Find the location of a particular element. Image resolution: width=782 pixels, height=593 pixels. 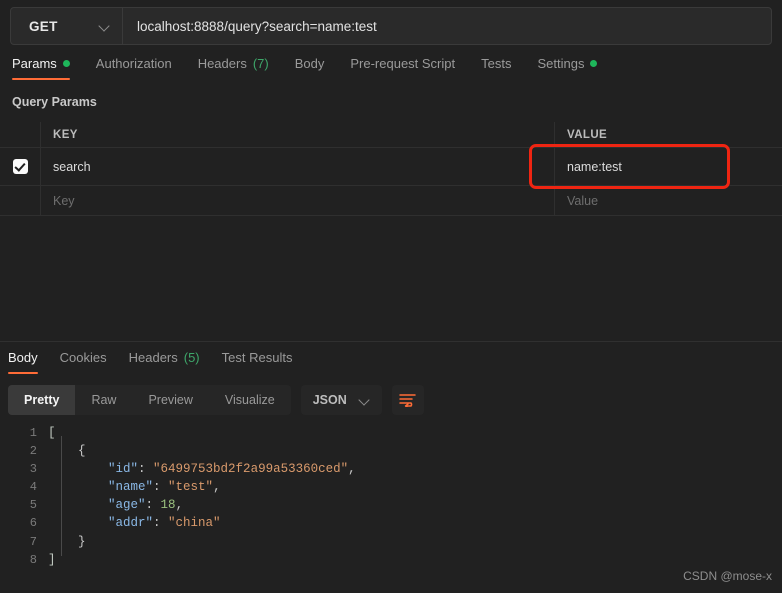

watermark: CSDN @mose-x is located at coordinates (727, 576).